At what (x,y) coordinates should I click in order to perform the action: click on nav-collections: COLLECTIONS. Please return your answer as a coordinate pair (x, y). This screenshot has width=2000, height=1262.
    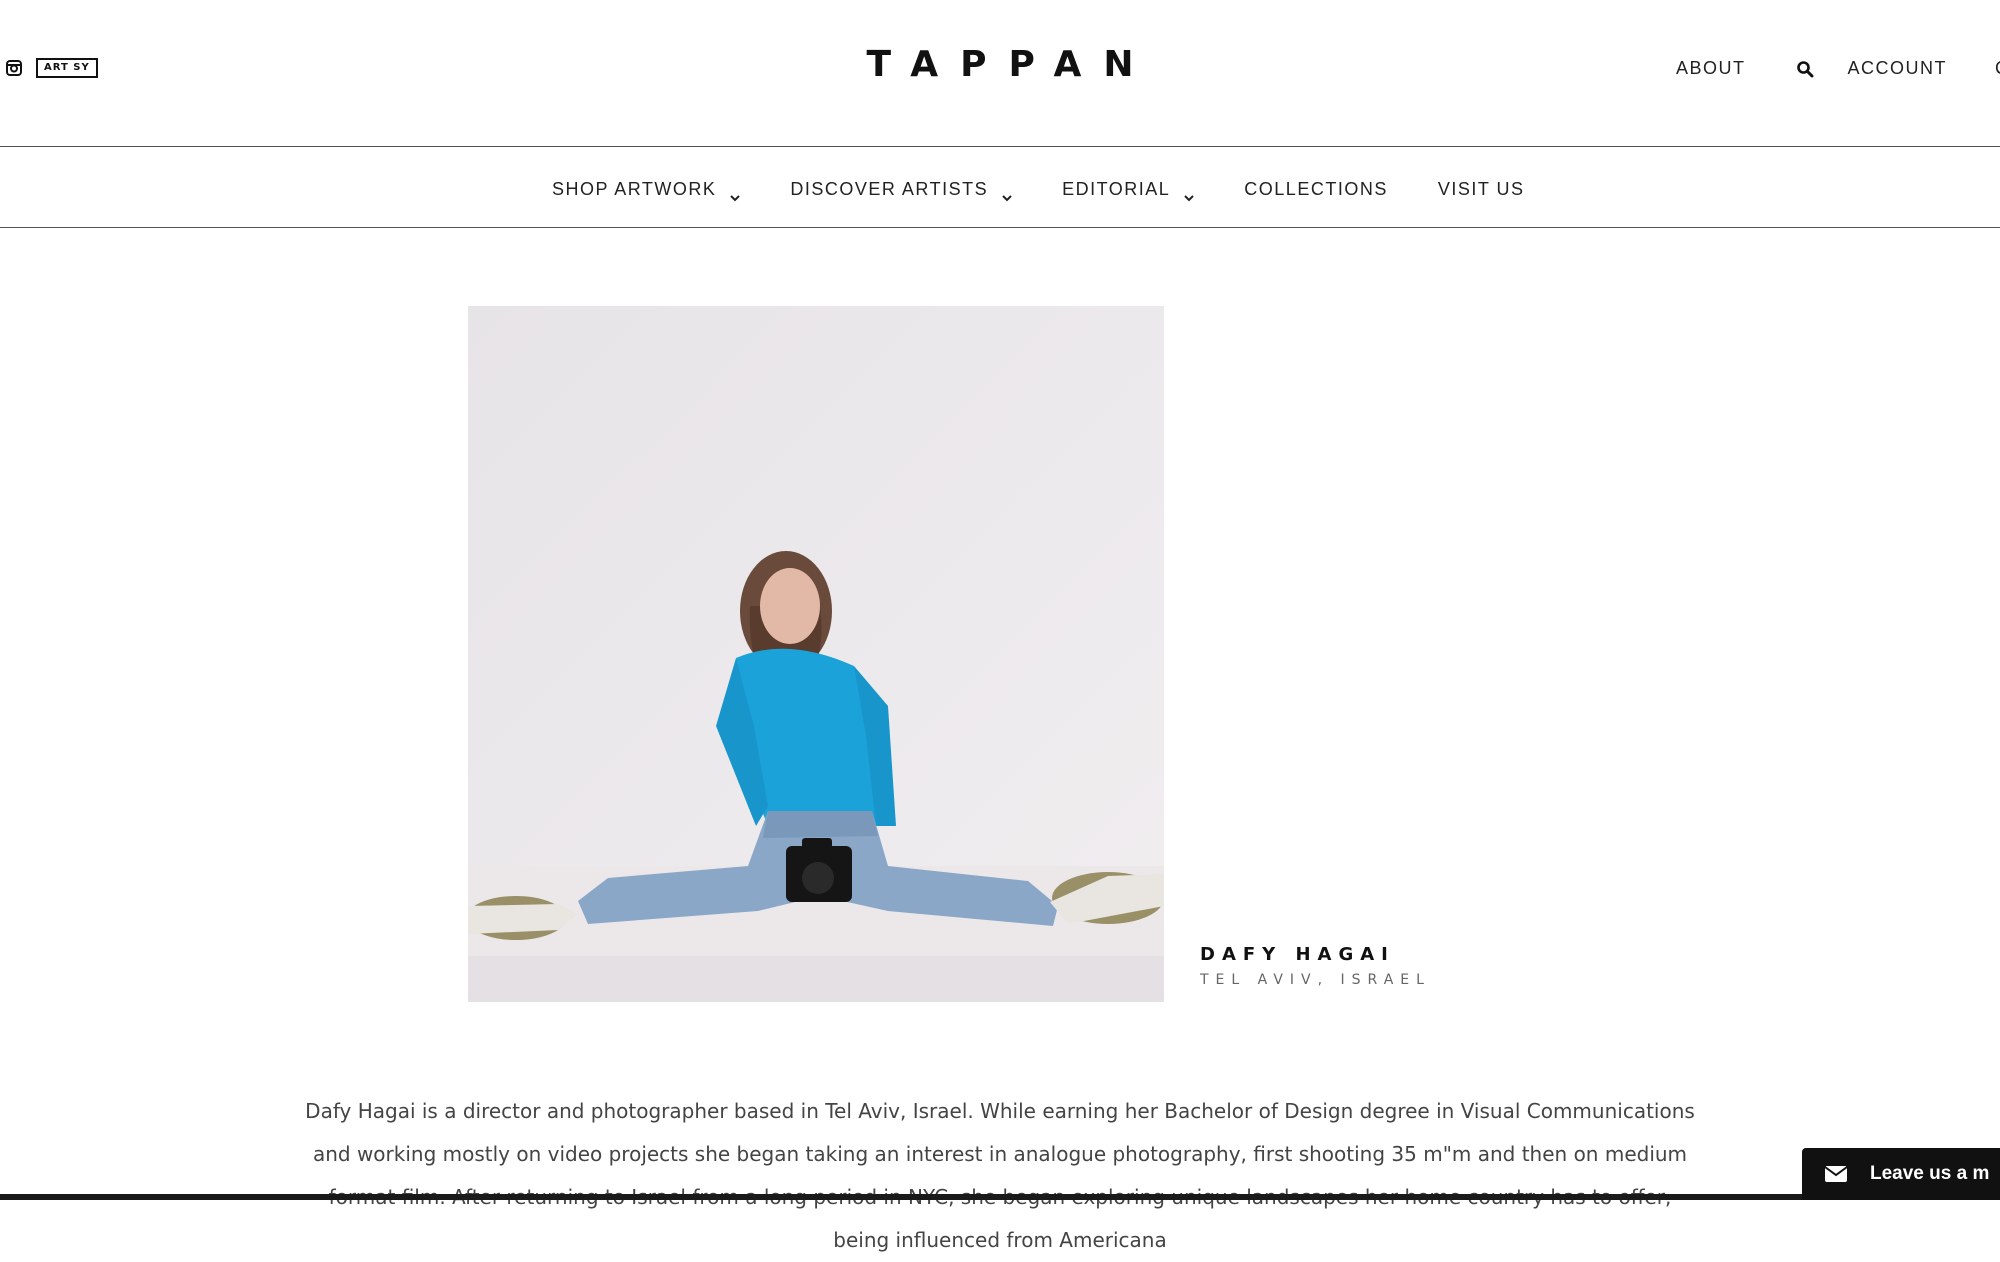
    Looking at the image, I should click on (1316, 189).